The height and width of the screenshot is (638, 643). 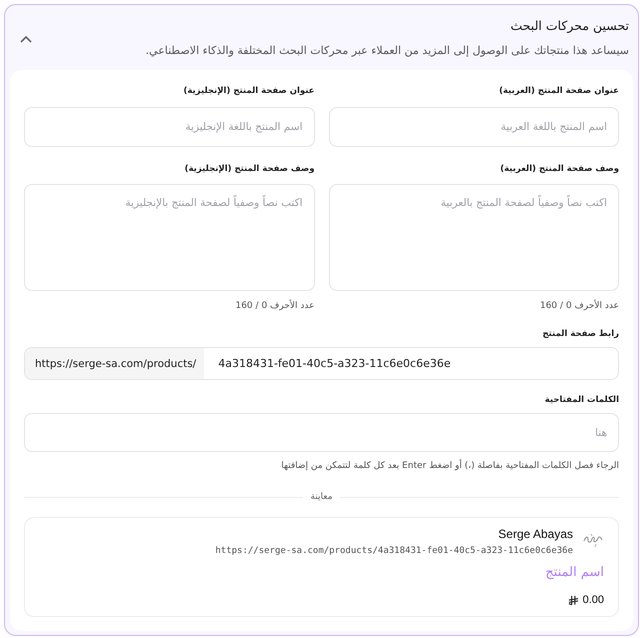 I want to click on textarea-field: اكتب نصاً وصفياً لصفحة المنتج بالعربية, so click(x=473, y=237).